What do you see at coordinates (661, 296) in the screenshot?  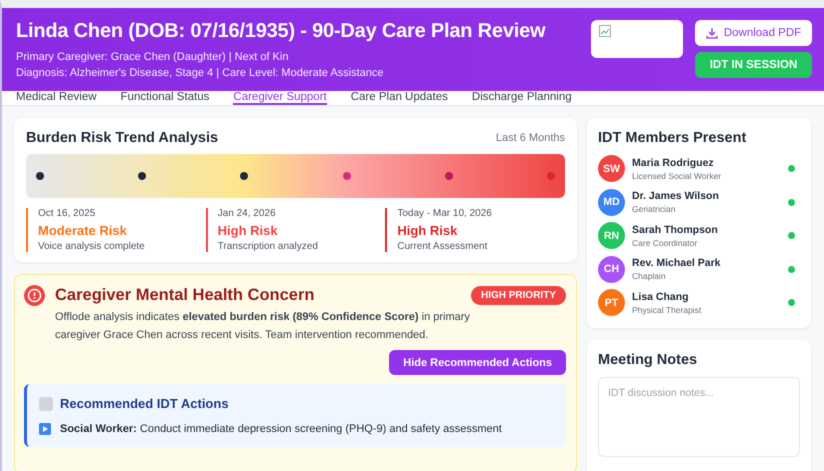 I see `member-name: Lisa Chang` at bounding box center [661, 296].